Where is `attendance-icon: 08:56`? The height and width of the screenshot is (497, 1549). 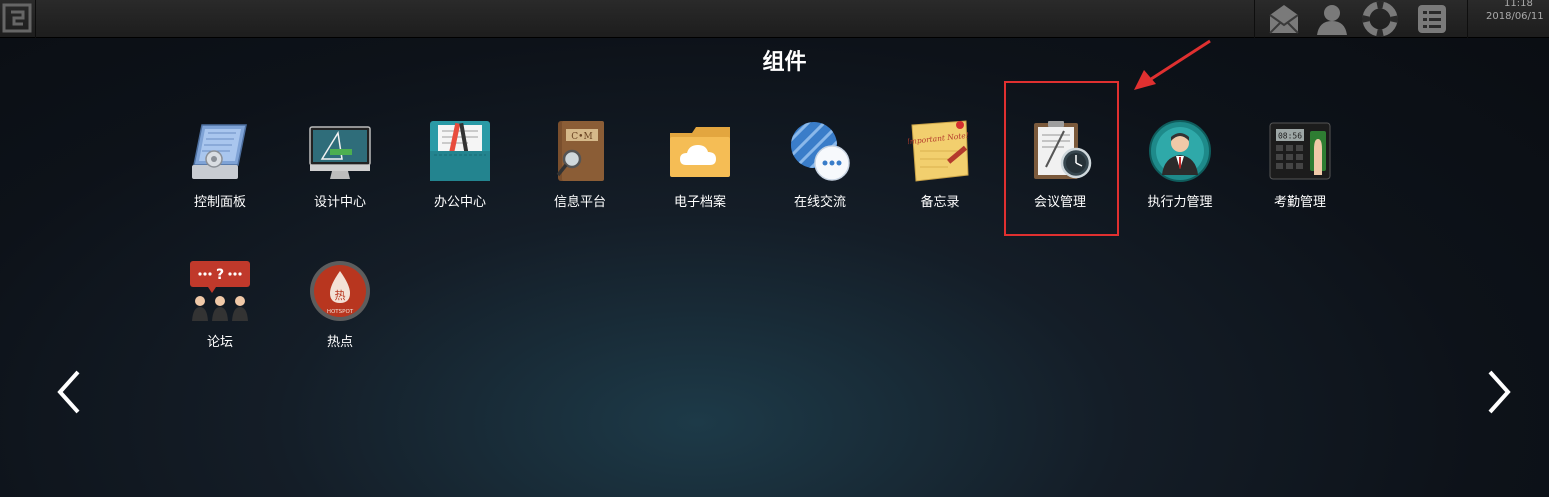 attendance-icon: 08:56 is located at coordinates (1300, 151).